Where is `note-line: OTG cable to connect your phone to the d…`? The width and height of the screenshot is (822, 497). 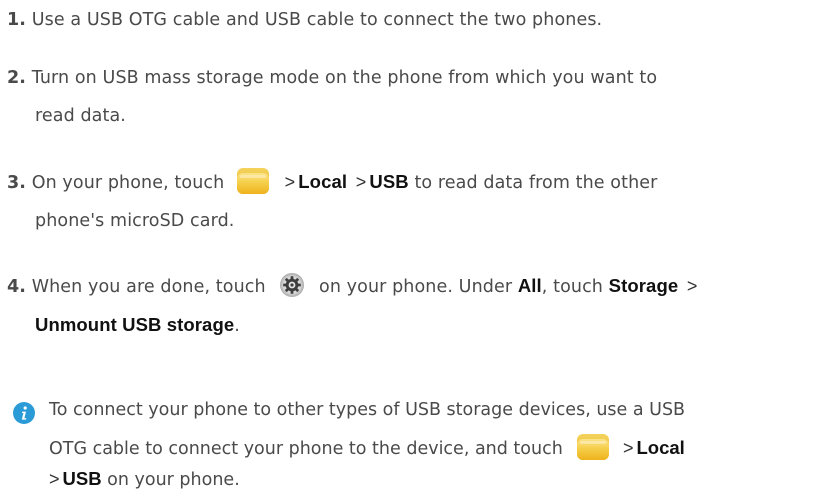 note-line: OTG cable to connect your phone to the d… is located at coordinates (433, 448).